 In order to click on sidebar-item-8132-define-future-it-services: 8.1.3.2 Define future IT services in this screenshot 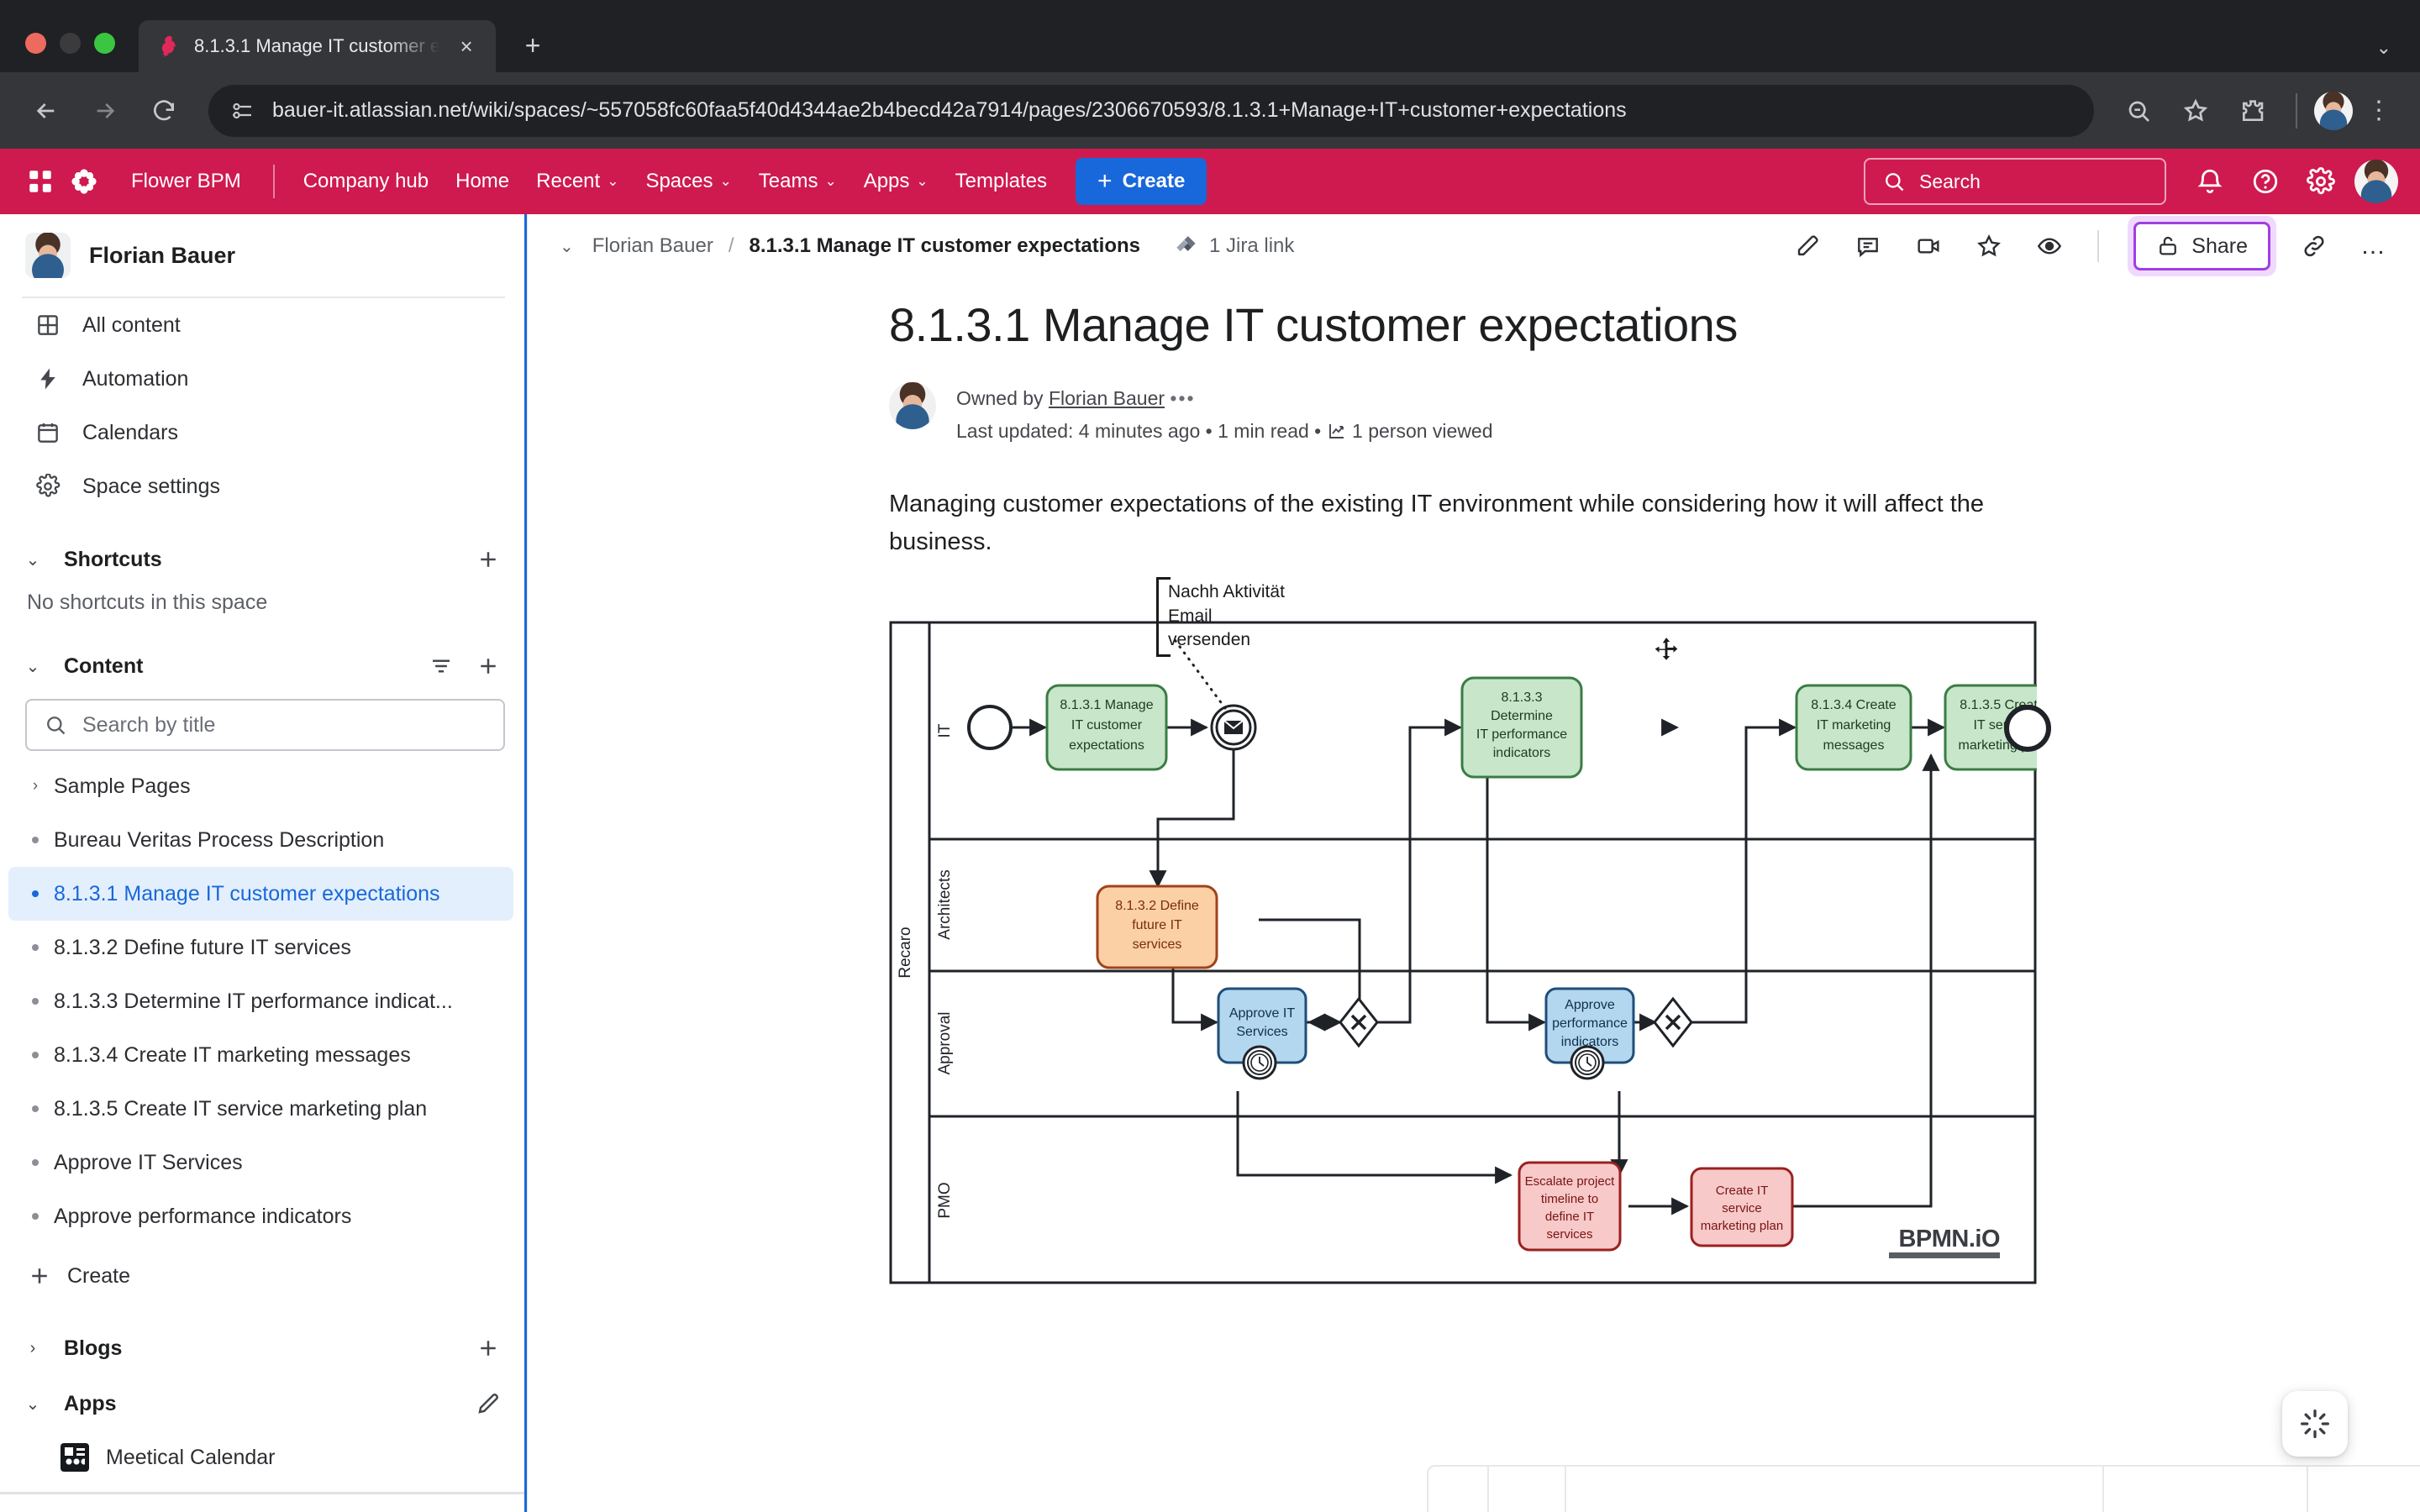, I will do `click(261, 947)`.